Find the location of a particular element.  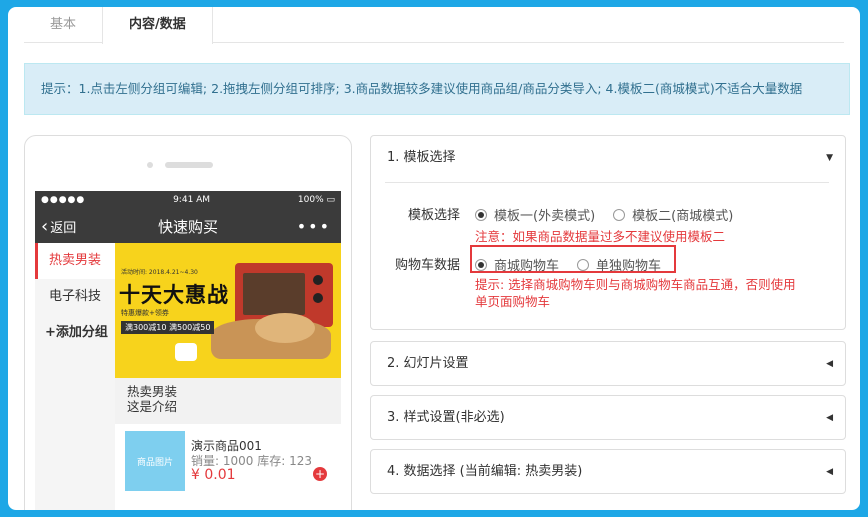

slideshow-panel: 2. 幻灯片设置 ◀ is located at coordinates (608, 363).